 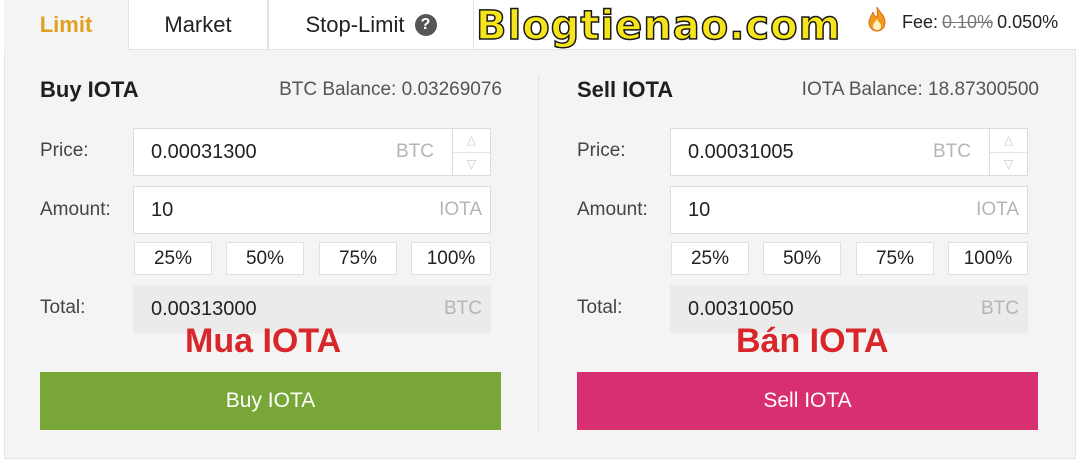 I want to click on sell-total-value: 0.00310050, so click(x=741, y=308).